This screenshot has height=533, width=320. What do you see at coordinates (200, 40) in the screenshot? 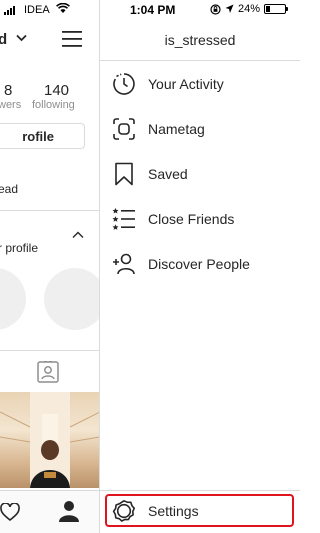
I see `drawer-title: is_stressed` at bounding box center [200, 40].